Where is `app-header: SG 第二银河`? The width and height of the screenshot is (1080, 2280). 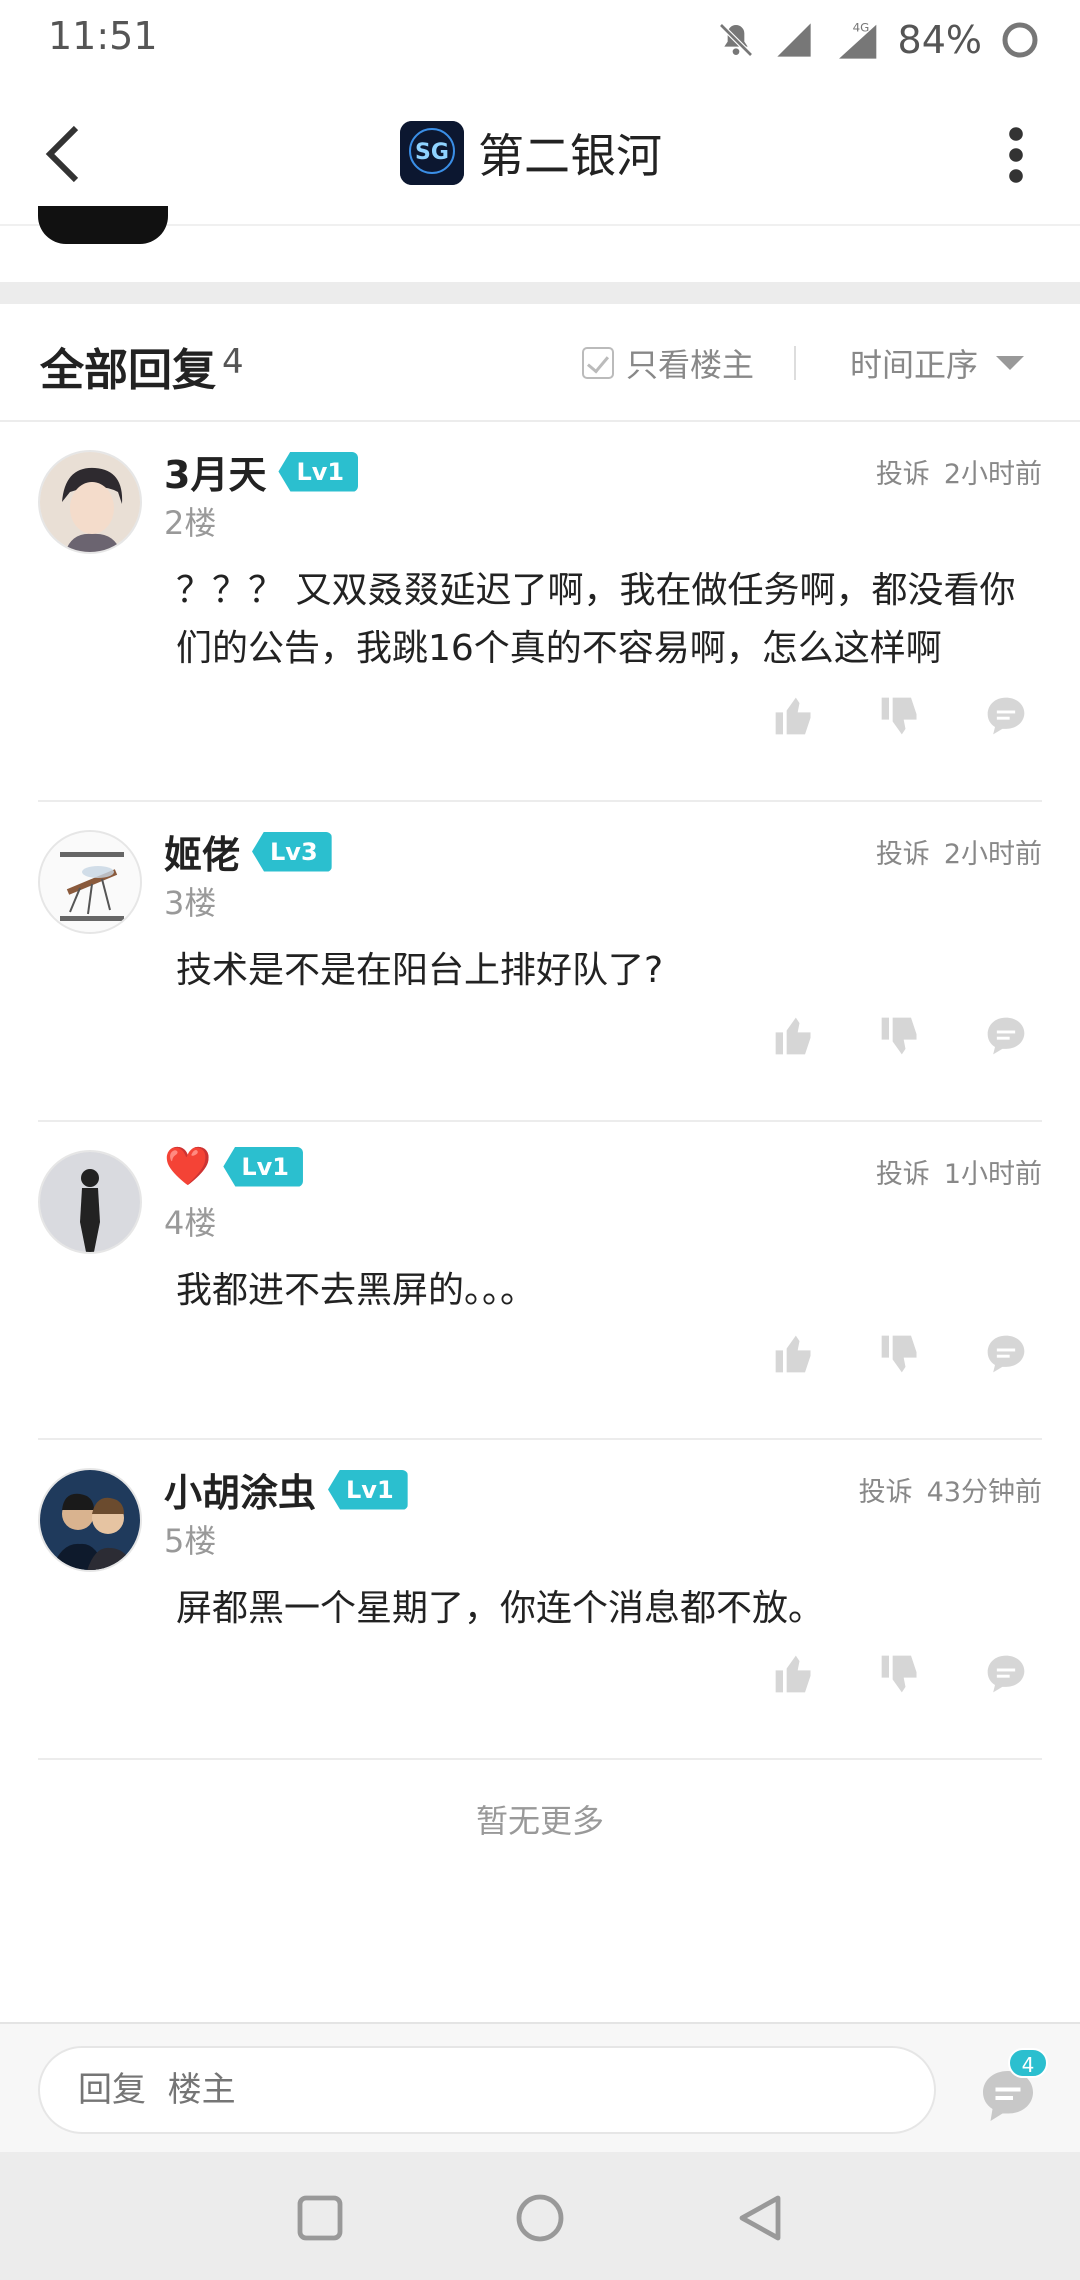 app-header: SG 第二银河 is located at coordinates (540, 153).